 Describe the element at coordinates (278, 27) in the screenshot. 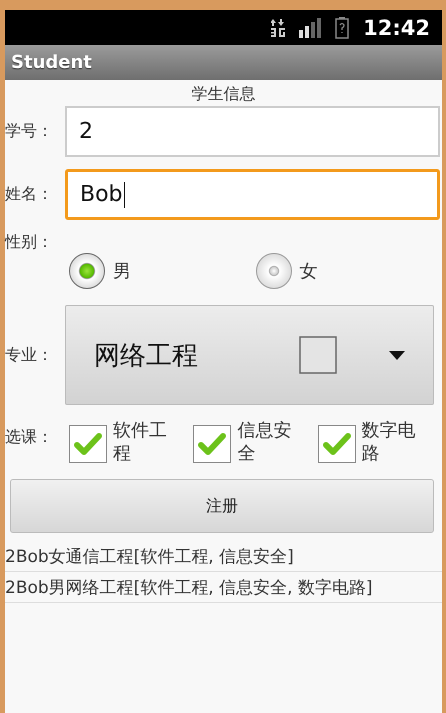

I see `network-3g-icon` at that location.